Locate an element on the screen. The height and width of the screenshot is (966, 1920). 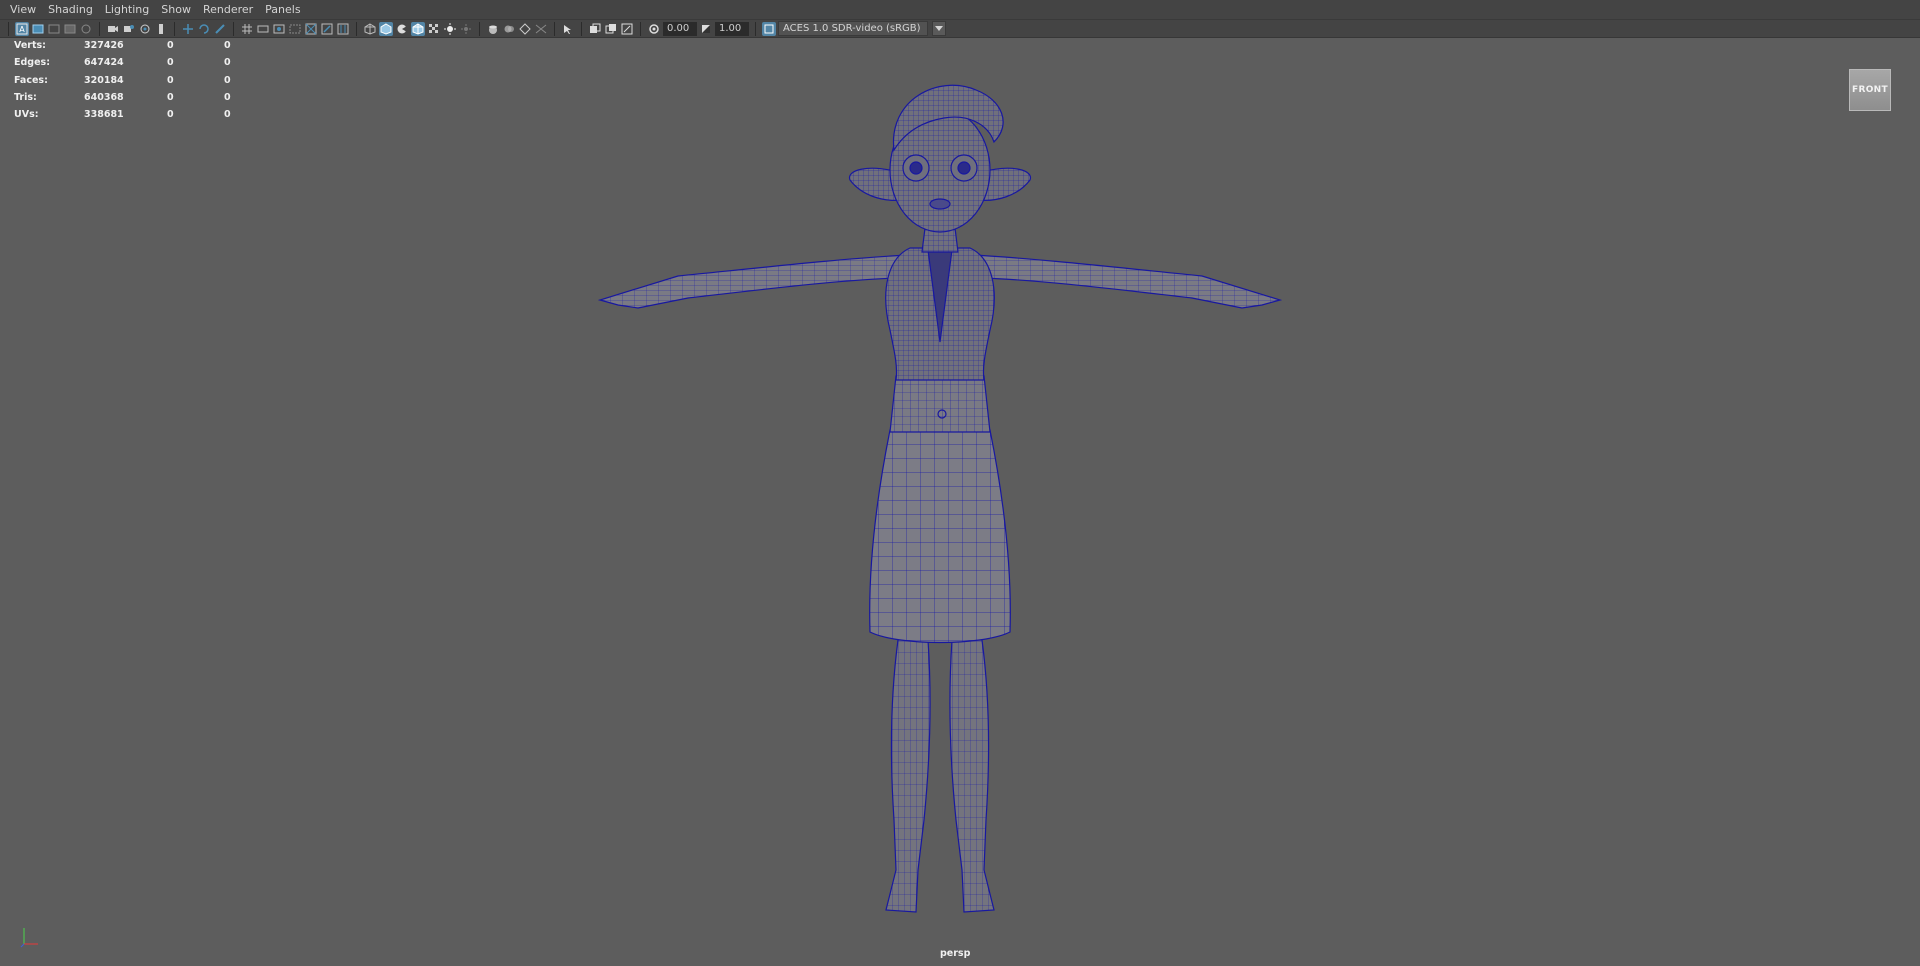
film-gate-icon is located at coordinates (263, 29).